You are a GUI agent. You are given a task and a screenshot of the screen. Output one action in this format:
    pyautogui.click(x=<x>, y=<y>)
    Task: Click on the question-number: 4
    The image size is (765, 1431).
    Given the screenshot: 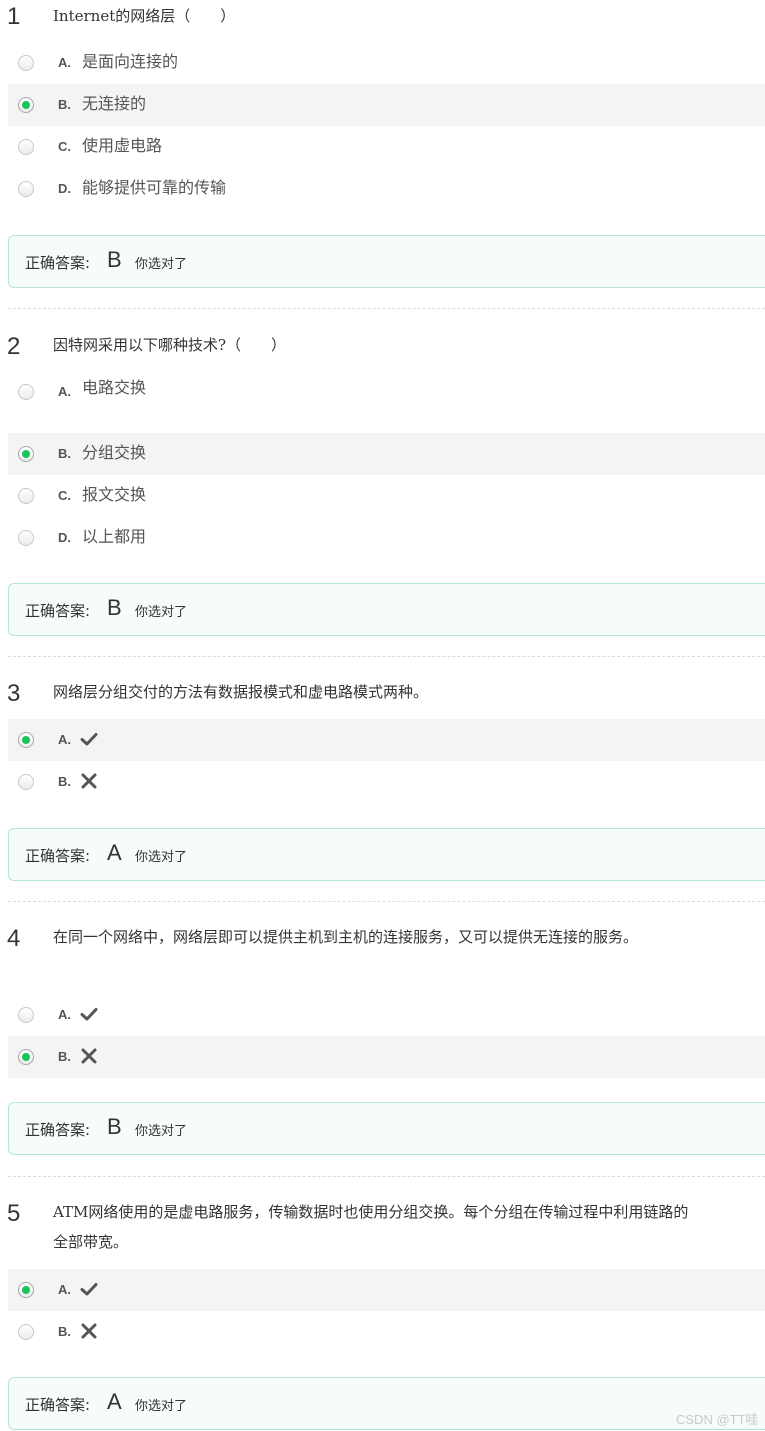 What is the action you would take?
    pyautogui.click(x=14, y=938)
    